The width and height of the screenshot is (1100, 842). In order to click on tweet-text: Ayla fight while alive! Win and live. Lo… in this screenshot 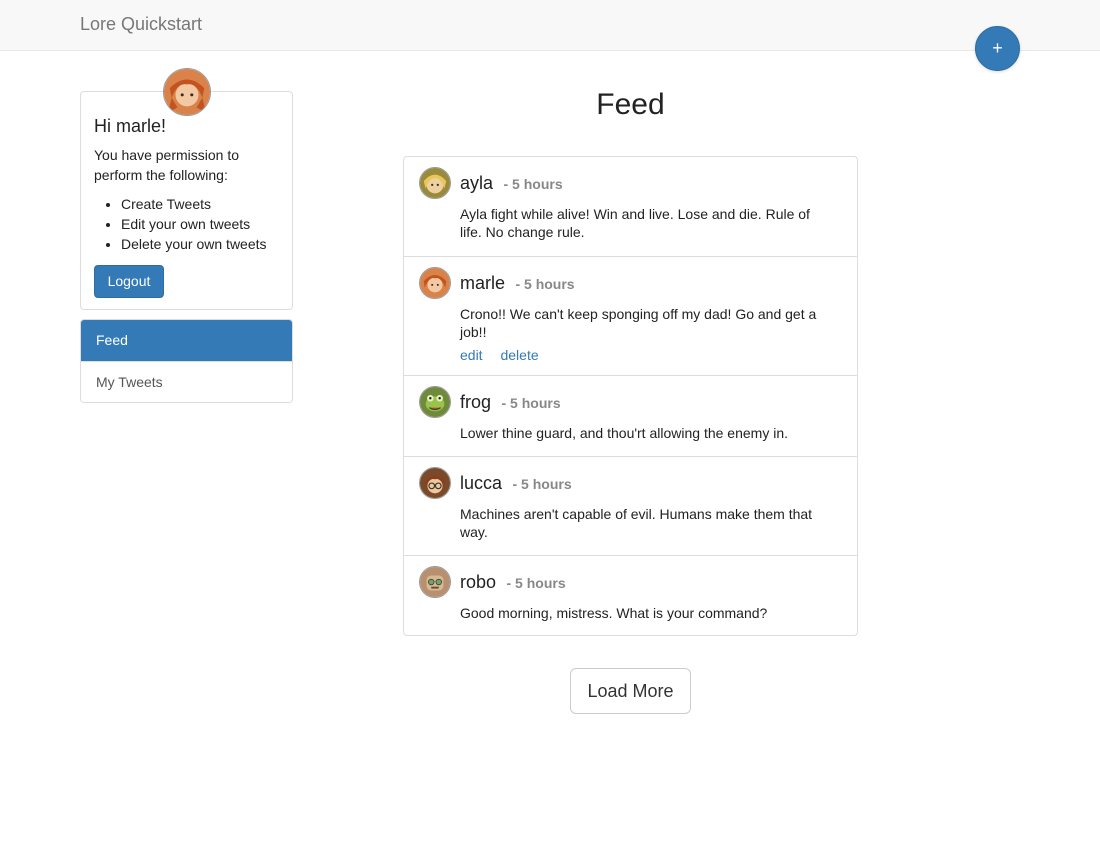, I will do `click(635, 223)`.